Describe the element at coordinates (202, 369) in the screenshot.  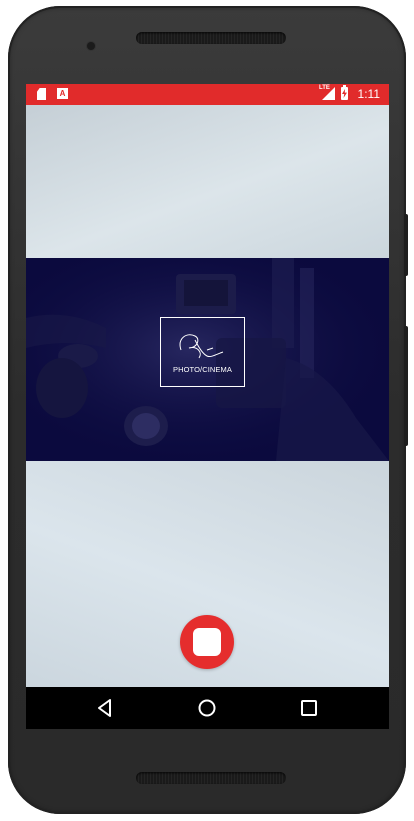
I see `brand-logo-text: PHOTO/CINEMA` at that location.